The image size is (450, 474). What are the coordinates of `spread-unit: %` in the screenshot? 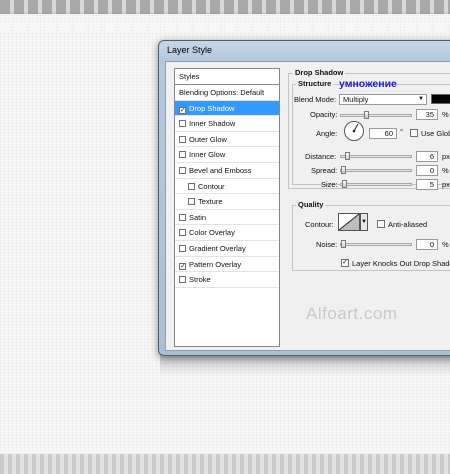 It's located at (445, 170).